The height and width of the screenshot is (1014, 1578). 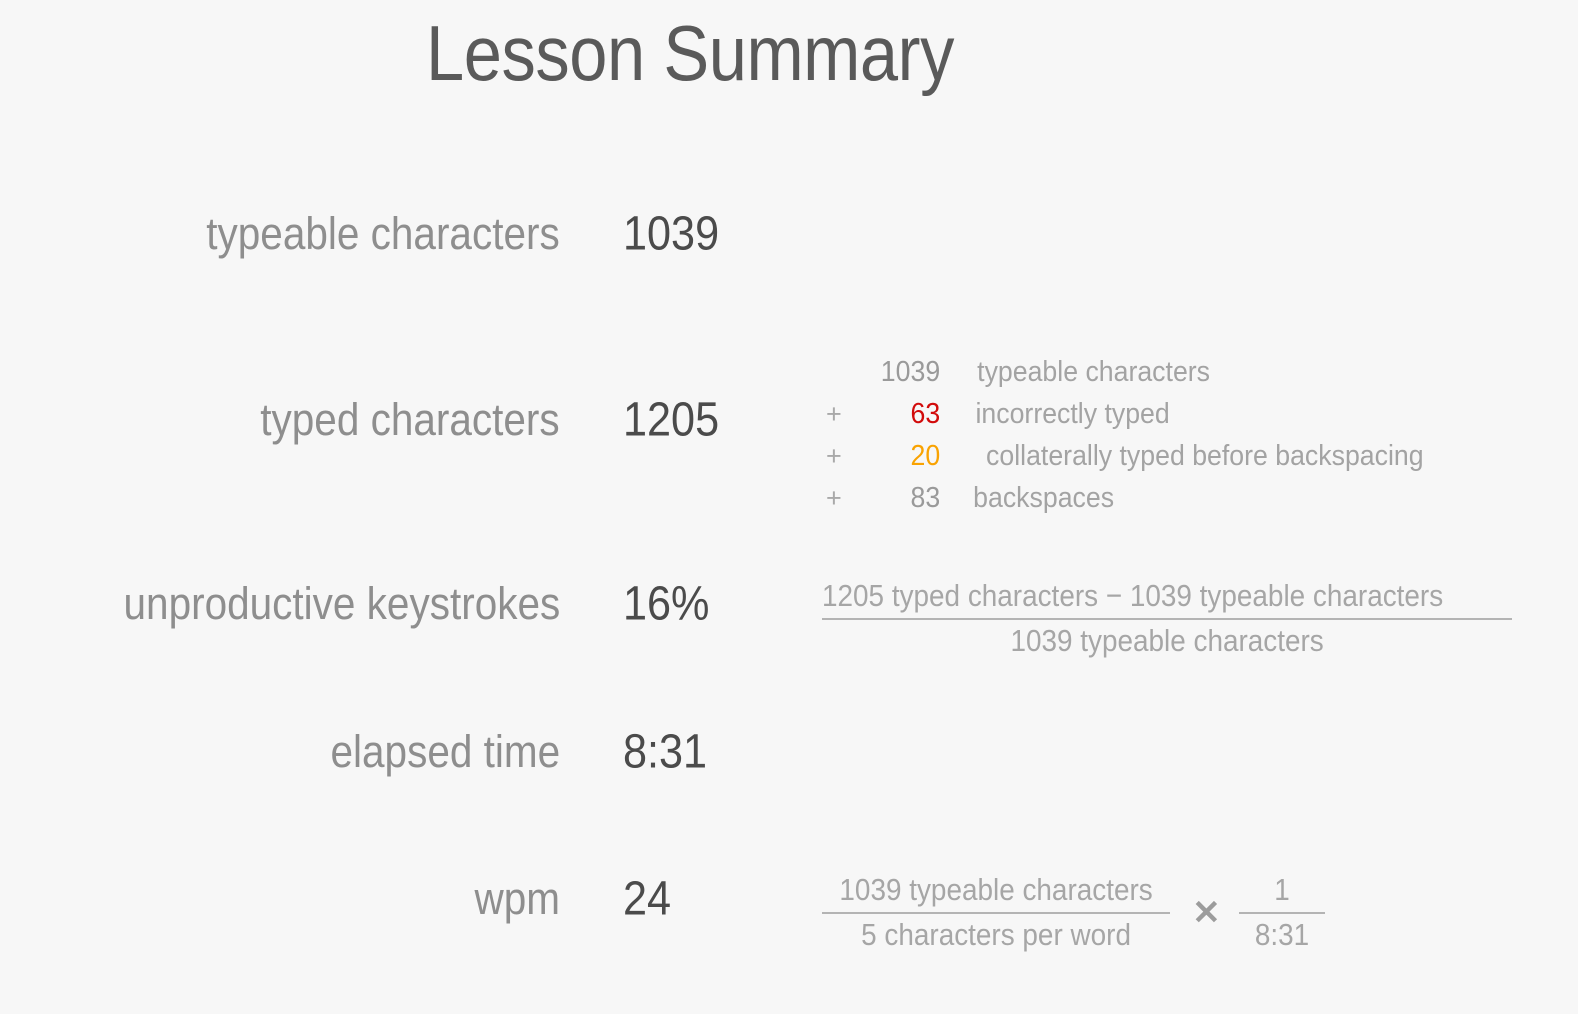 I want to click on breakdown-row: 1039 typeable characters, so click(x=1146, y=377).